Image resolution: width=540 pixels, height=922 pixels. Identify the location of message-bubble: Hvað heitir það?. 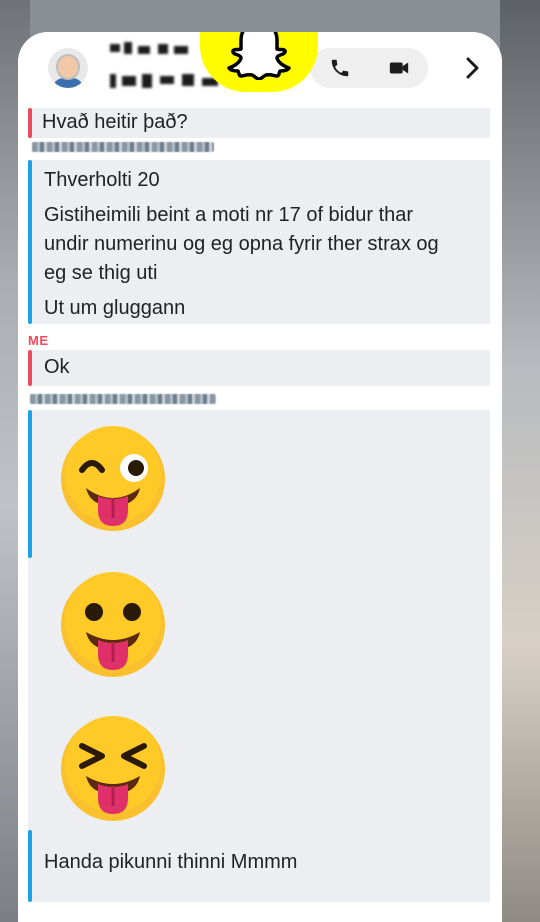
(259, 123).